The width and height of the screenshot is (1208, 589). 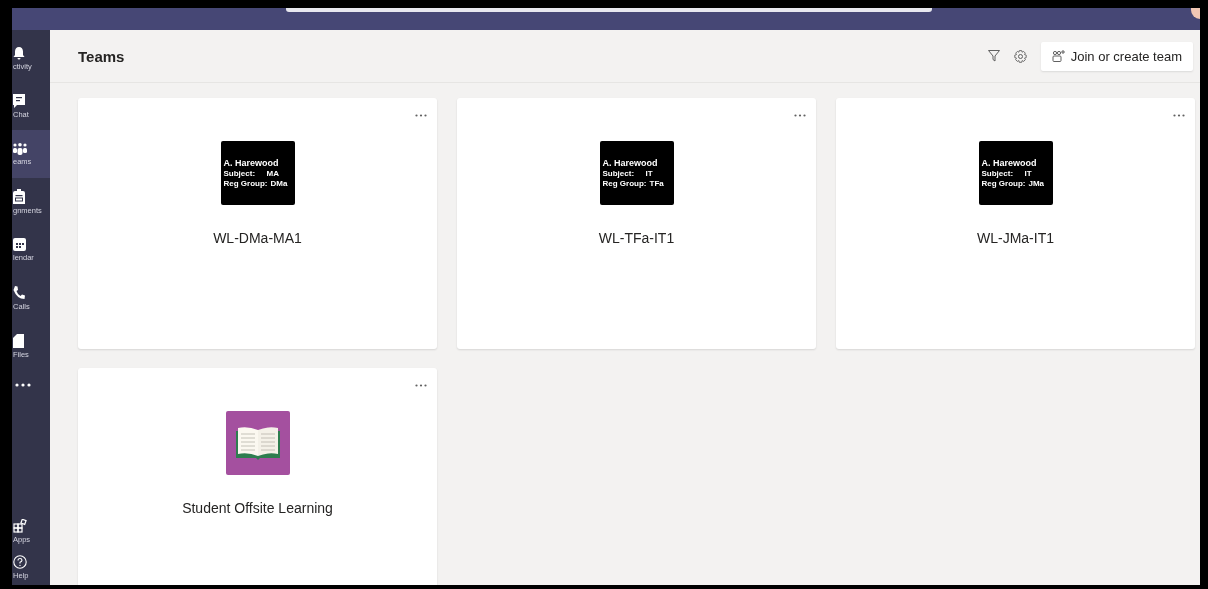 I want to click on team-name: Student Offsite Learning, so click(x=257, y=508).